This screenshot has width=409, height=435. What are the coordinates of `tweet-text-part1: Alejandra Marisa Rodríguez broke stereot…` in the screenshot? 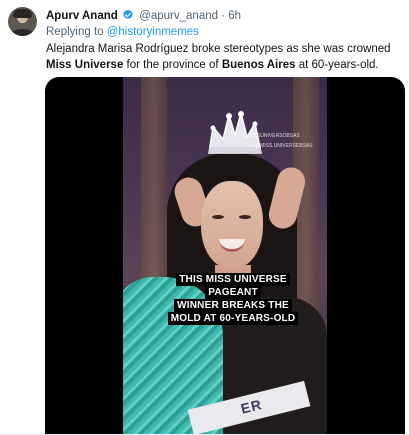 It's located at (218, 49).